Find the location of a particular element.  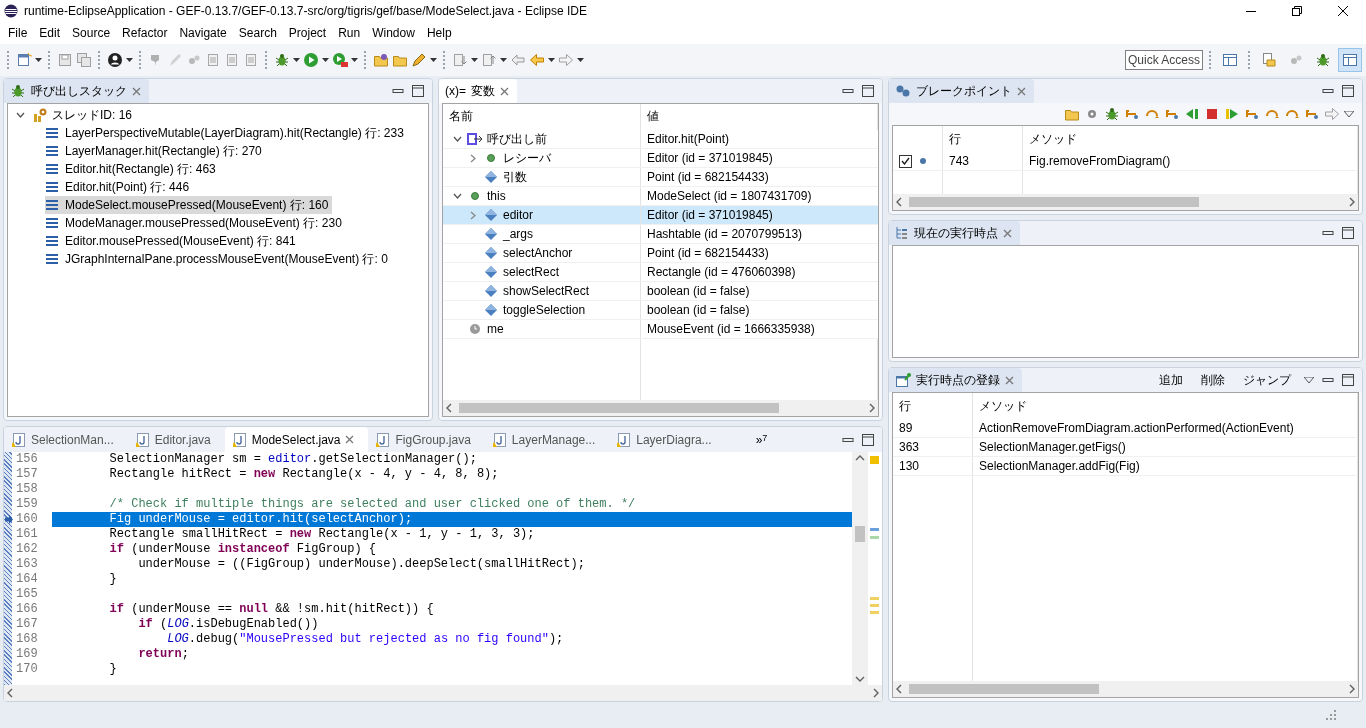

stack-frame: ModeSelect.mousePressed(MouseEvent) 行: 160 is located at coordinates (189, 205).